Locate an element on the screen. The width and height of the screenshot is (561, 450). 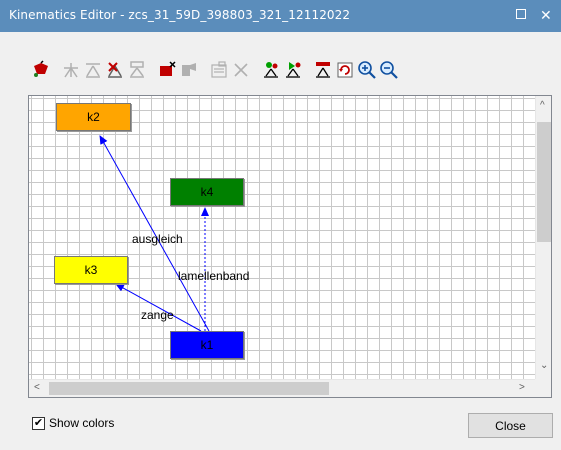
refresh-icon is located at coordinates (345, 70).